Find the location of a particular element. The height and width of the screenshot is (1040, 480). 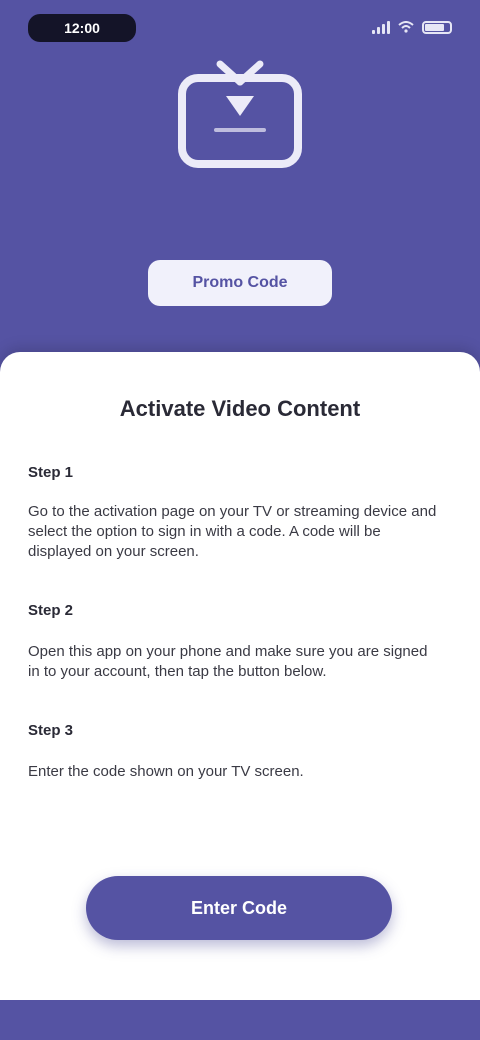

status-bar: 12:00 is located at coordinates (240, 25).